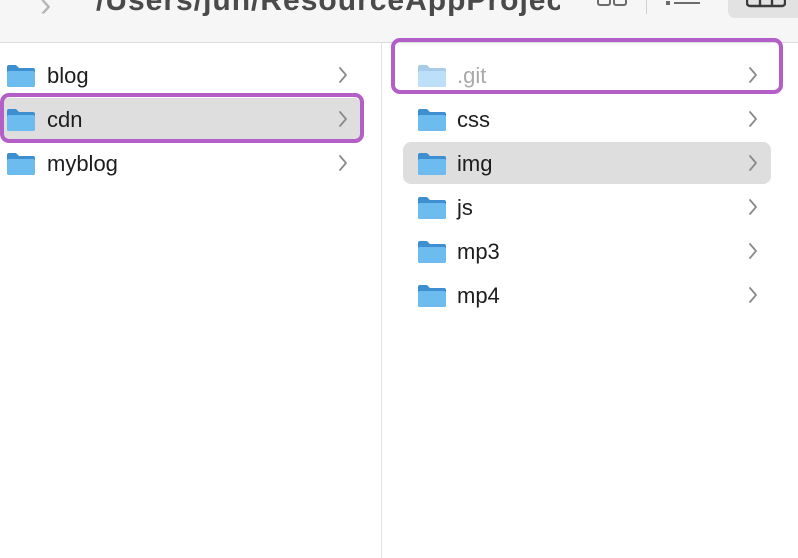  Describe the element at coordinates (181, 119) in the screenshot. I see `list-item-cdn: cdn` at that location.